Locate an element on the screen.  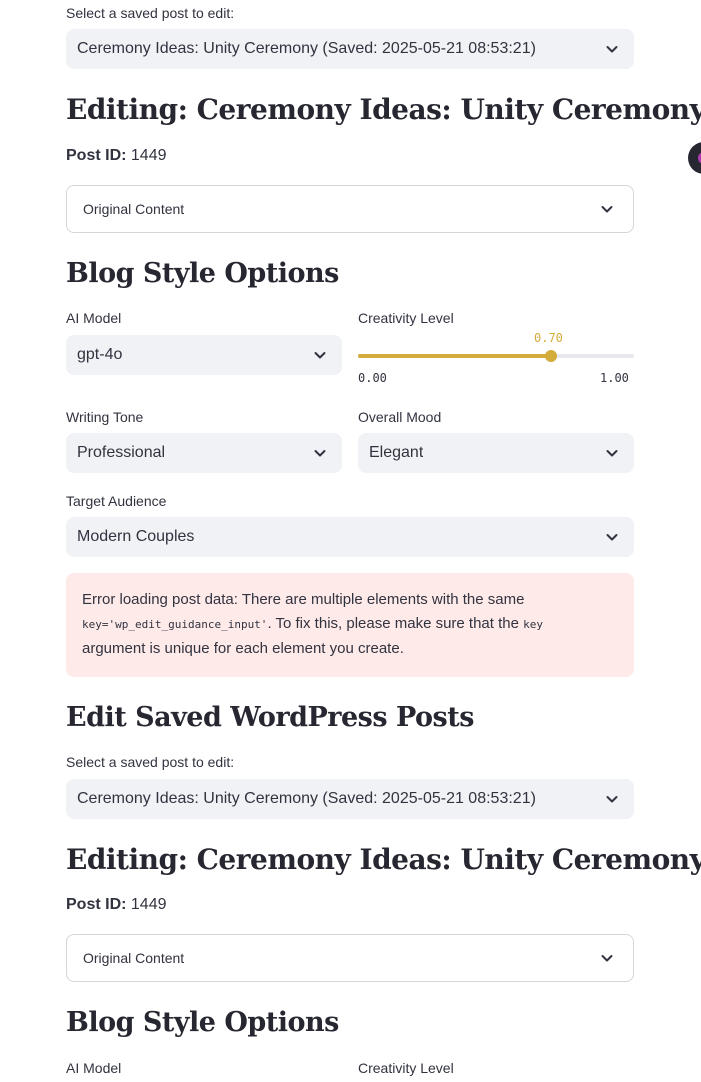
error-code-key-input: key='wp_edit_guidance_input' is located at coordinates (175, 624).